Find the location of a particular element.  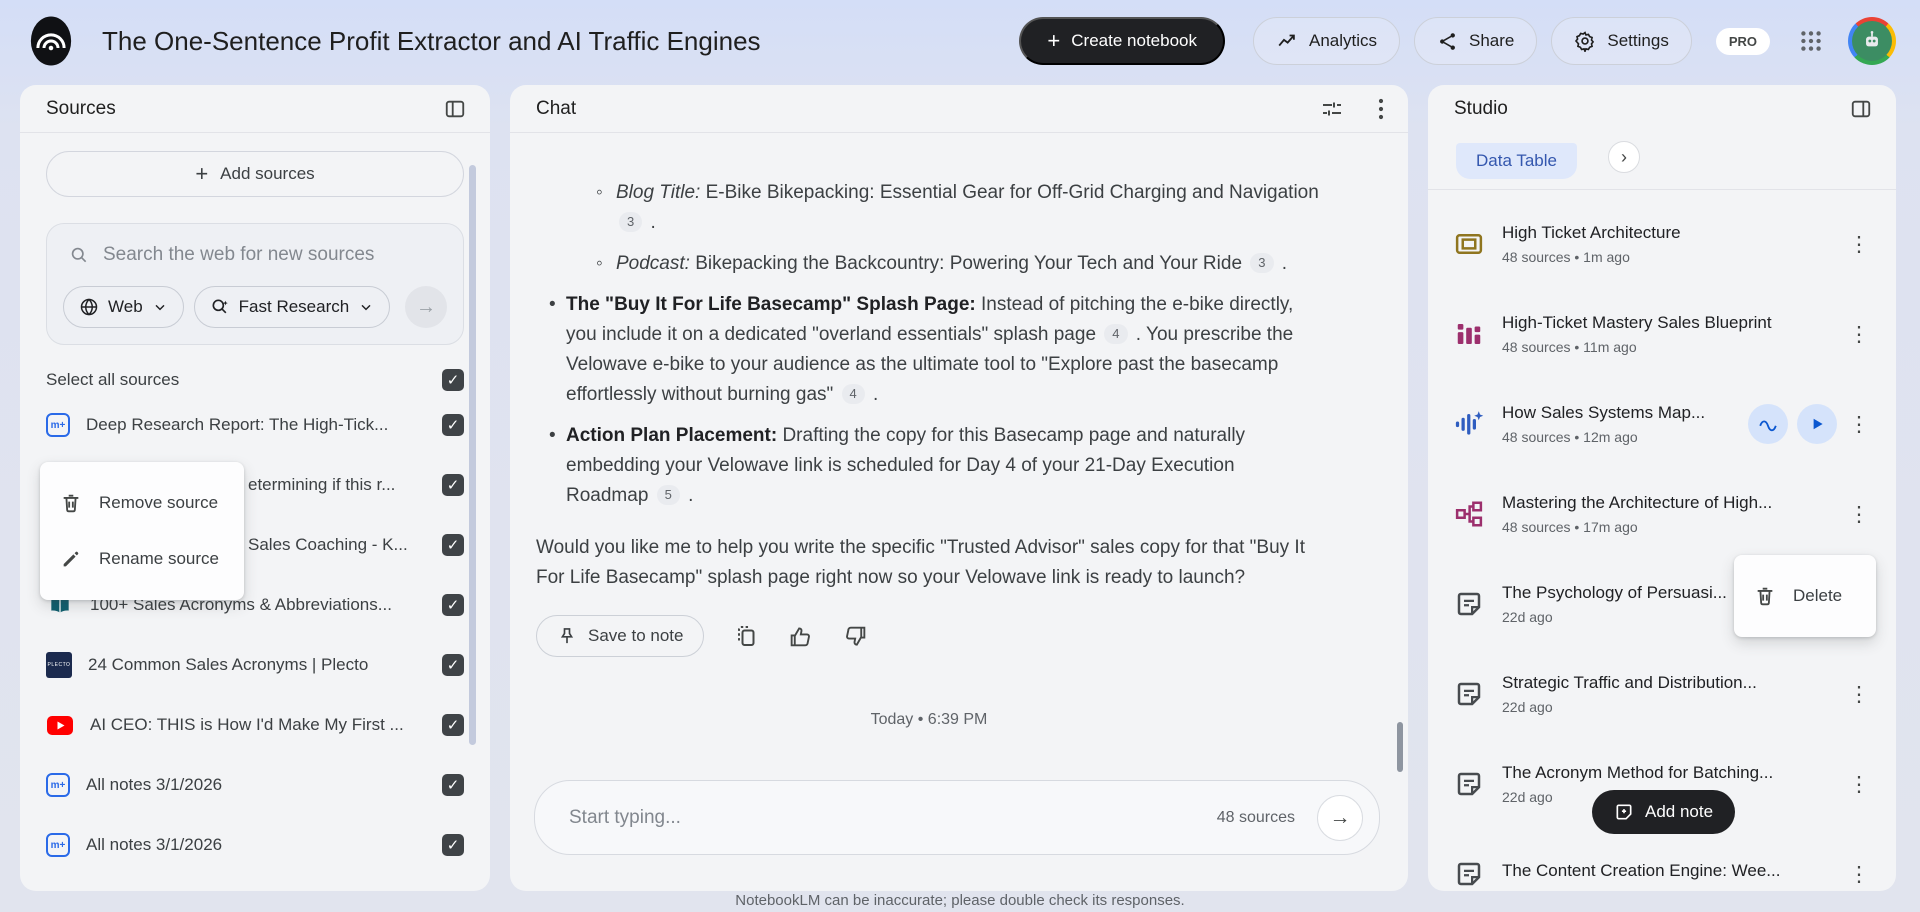

add-note-label: Add note is located at coordinates (1679, 811).